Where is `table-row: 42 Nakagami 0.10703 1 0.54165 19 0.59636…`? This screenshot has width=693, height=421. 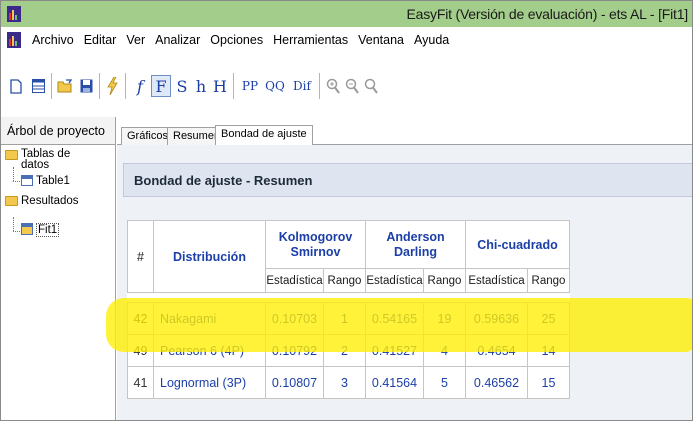 table-row: 42 Nakagami 0.10703 1 0.54165 19 0.59636… is located at coordinates (348, 318).